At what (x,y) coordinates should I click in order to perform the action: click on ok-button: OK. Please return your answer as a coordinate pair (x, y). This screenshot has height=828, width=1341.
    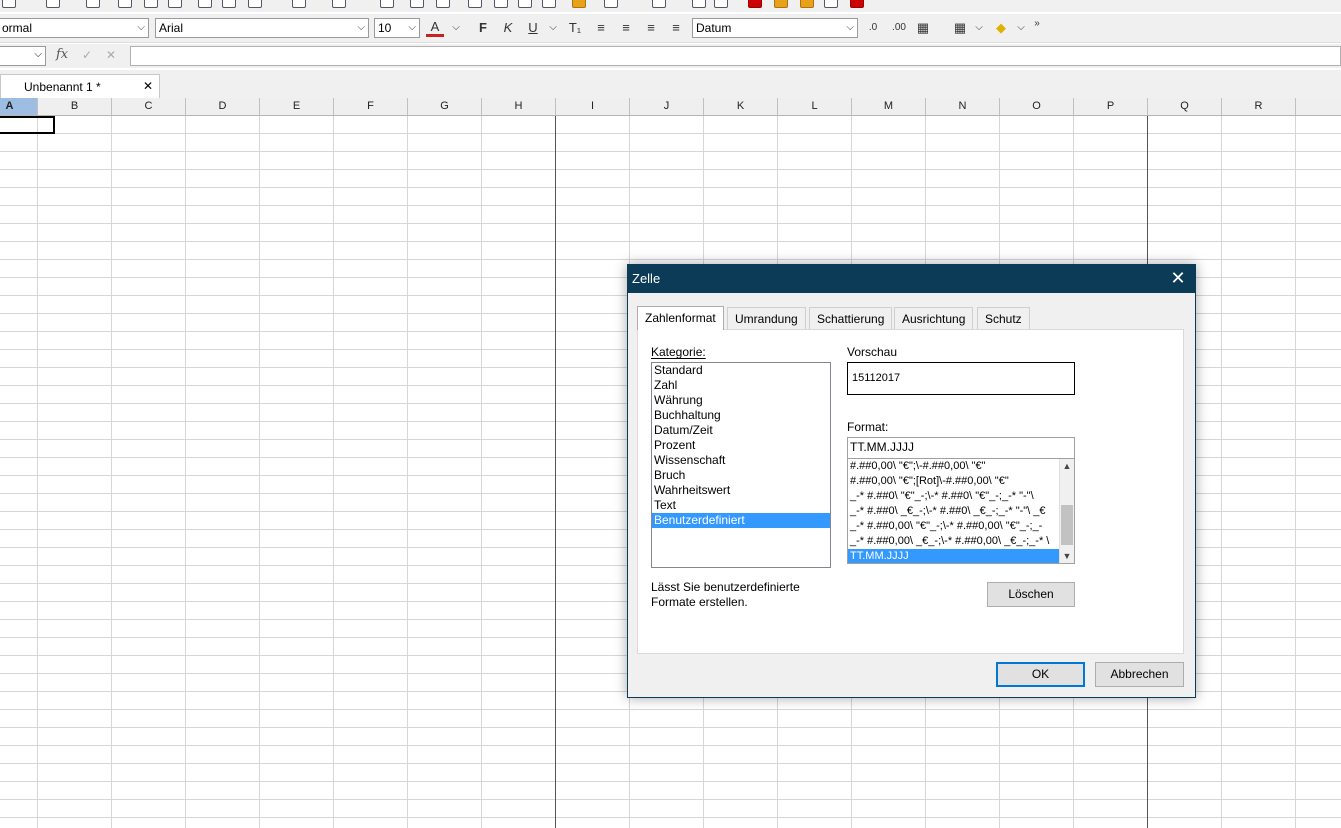
    Looking at the image, I should click on (1040, 674).